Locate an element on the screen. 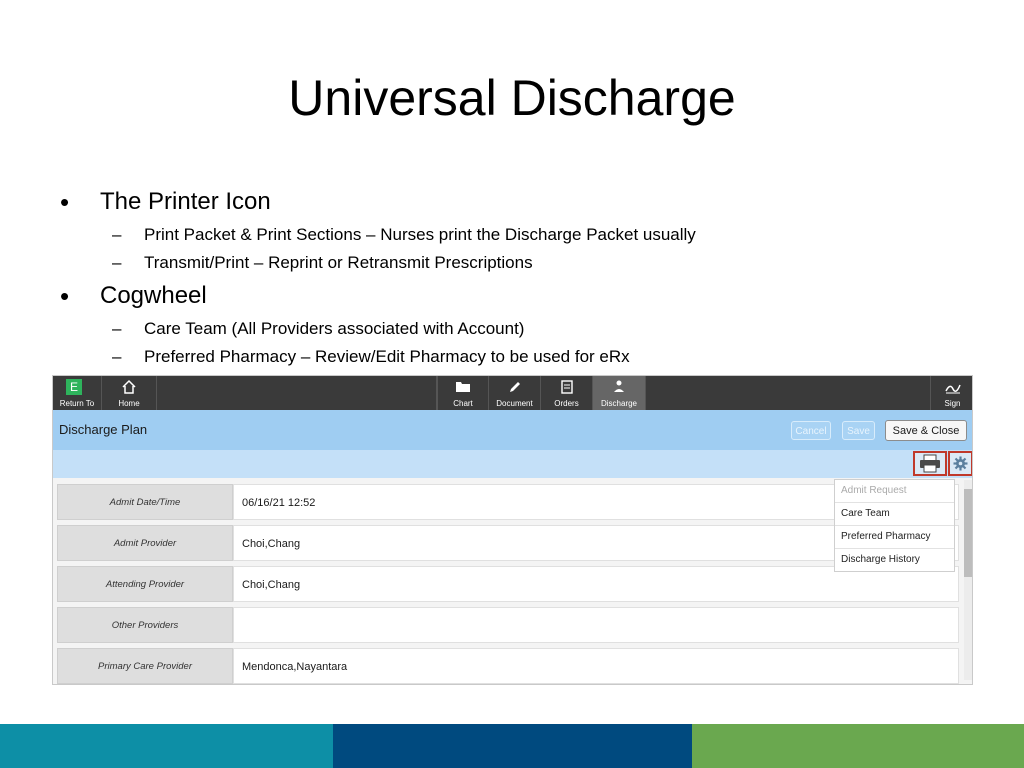 The image size is (1024, 768). table-row: Other Providers is located at coordinates (508, 627).